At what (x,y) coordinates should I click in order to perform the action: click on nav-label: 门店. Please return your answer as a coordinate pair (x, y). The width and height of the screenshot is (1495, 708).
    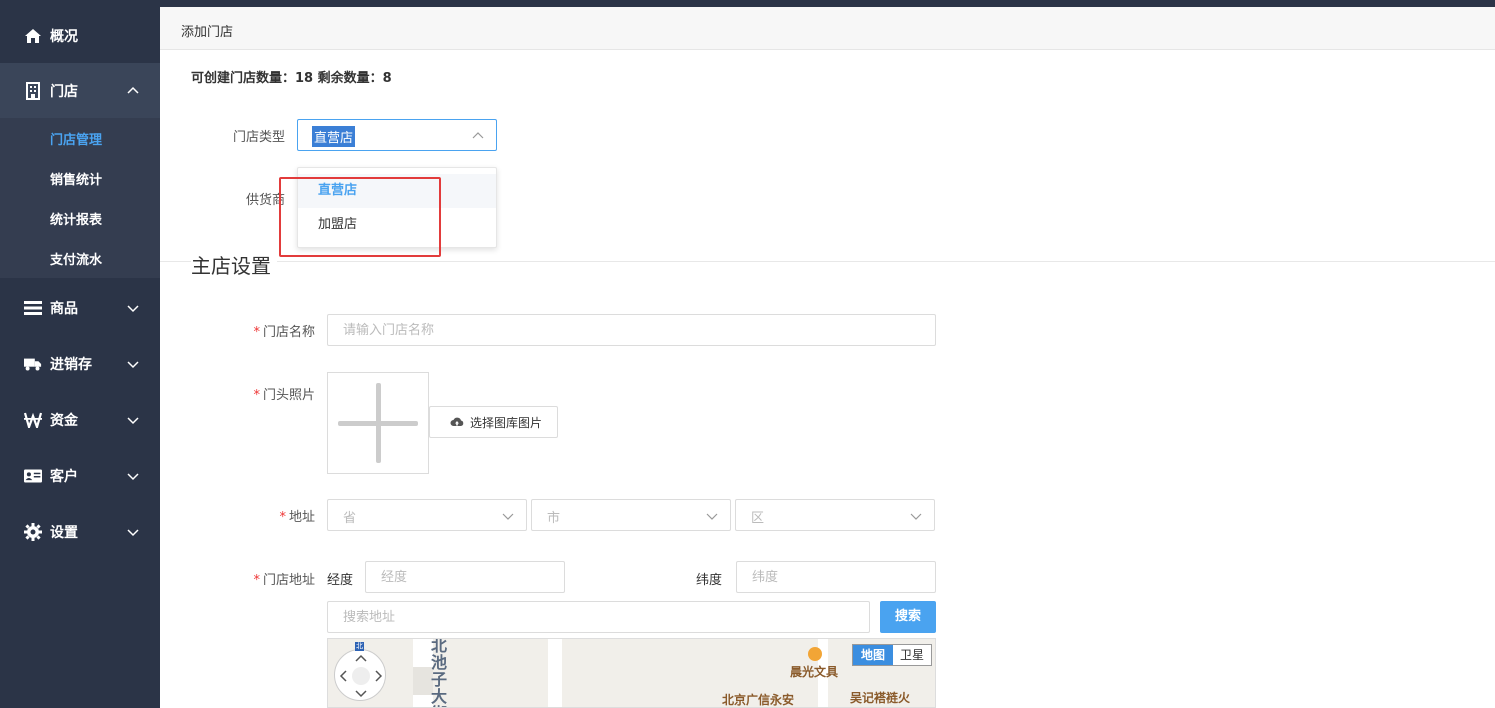
    Looking at the image, I should click on (64, 92).